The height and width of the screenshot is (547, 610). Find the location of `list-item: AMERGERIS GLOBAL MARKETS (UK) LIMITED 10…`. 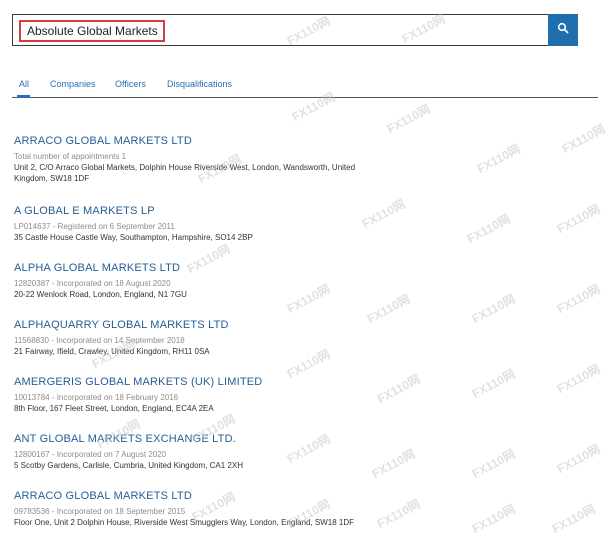

list-item: AMERGERIS GLOBAL MARKETS (UK) LIMITED 10… is located at coordinates (304, 395).